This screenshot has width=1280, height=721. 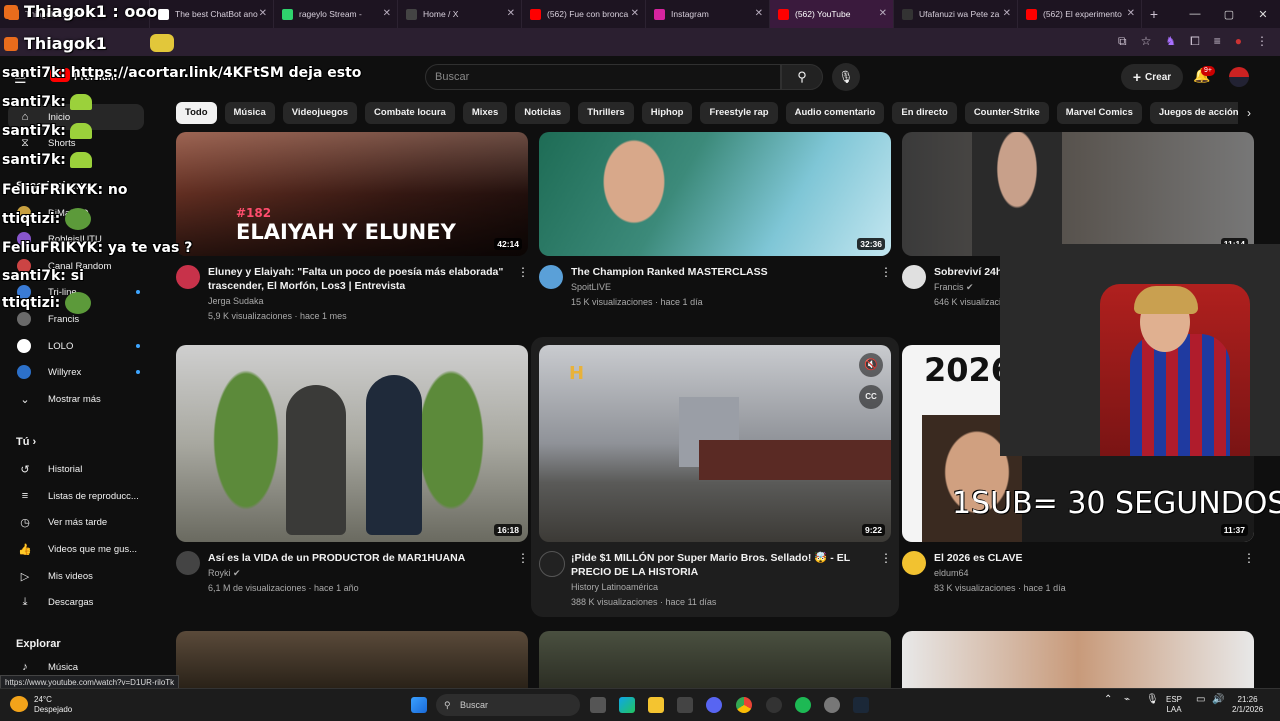 What do you see at coordinates (951, 573) in the screenshot?
I see `channel-name: eldum64` at bounding box center [951, 573].